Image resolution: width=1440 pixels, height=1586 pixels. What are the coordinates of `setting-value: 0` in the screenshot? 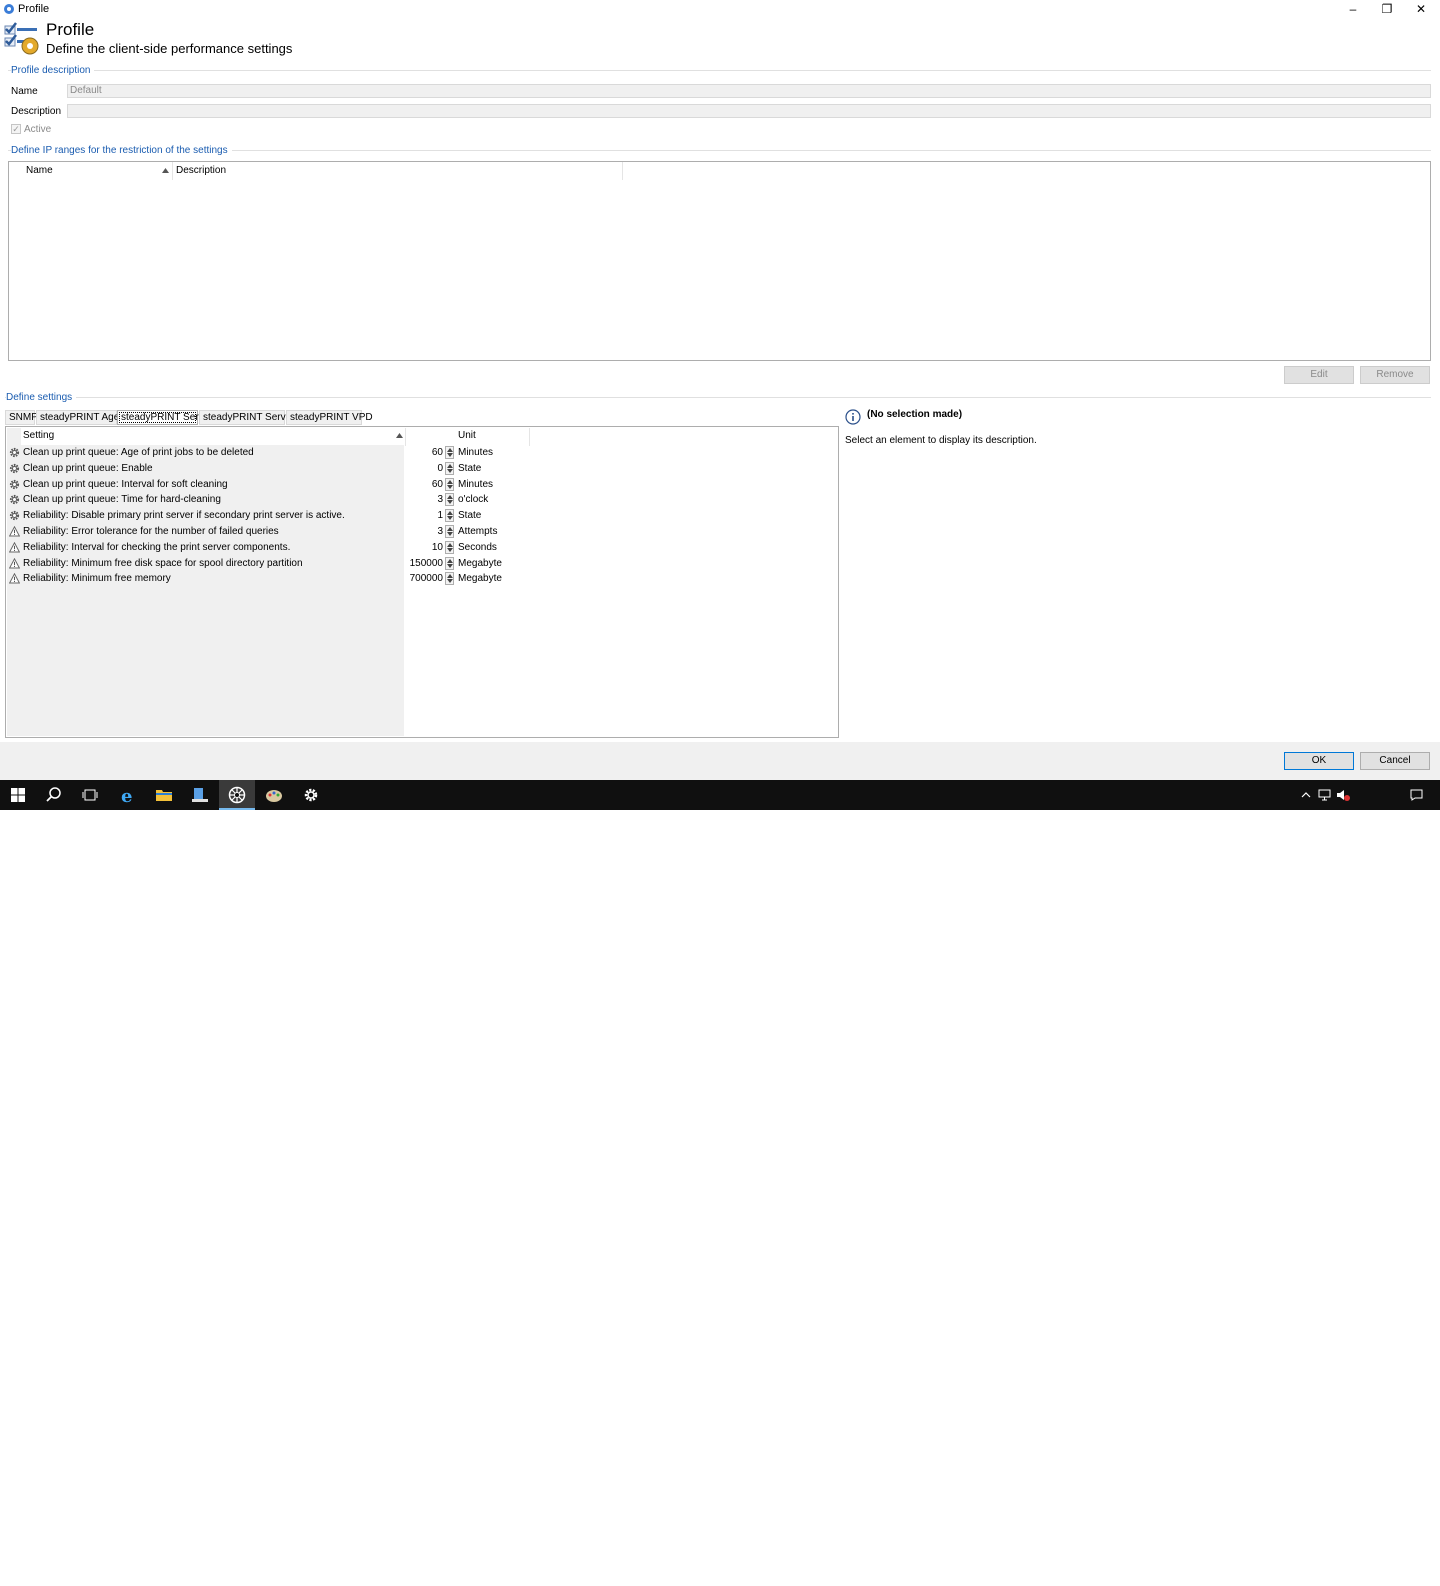 It's located at (423, 468).